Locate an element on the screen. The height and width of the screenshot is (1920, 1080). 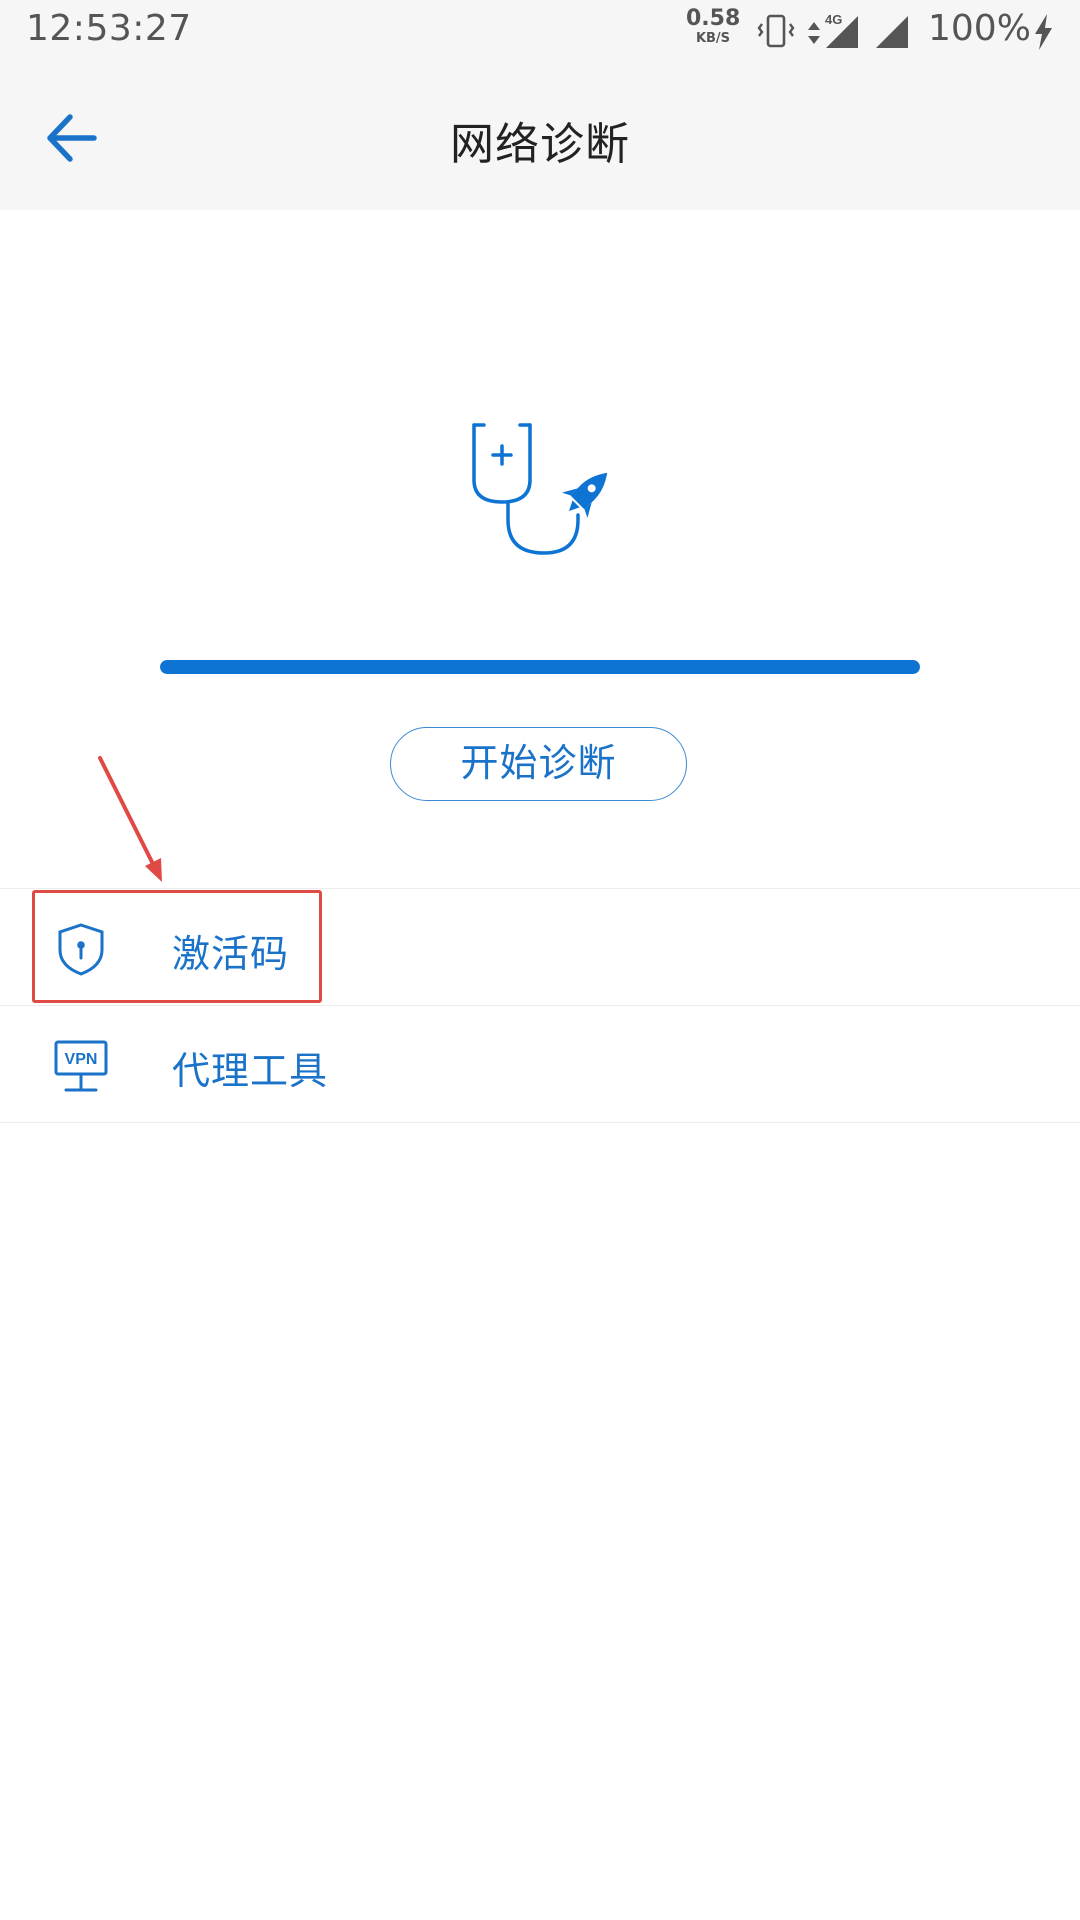
diagnosis-progress-fill is located at coordinates (540, 667).